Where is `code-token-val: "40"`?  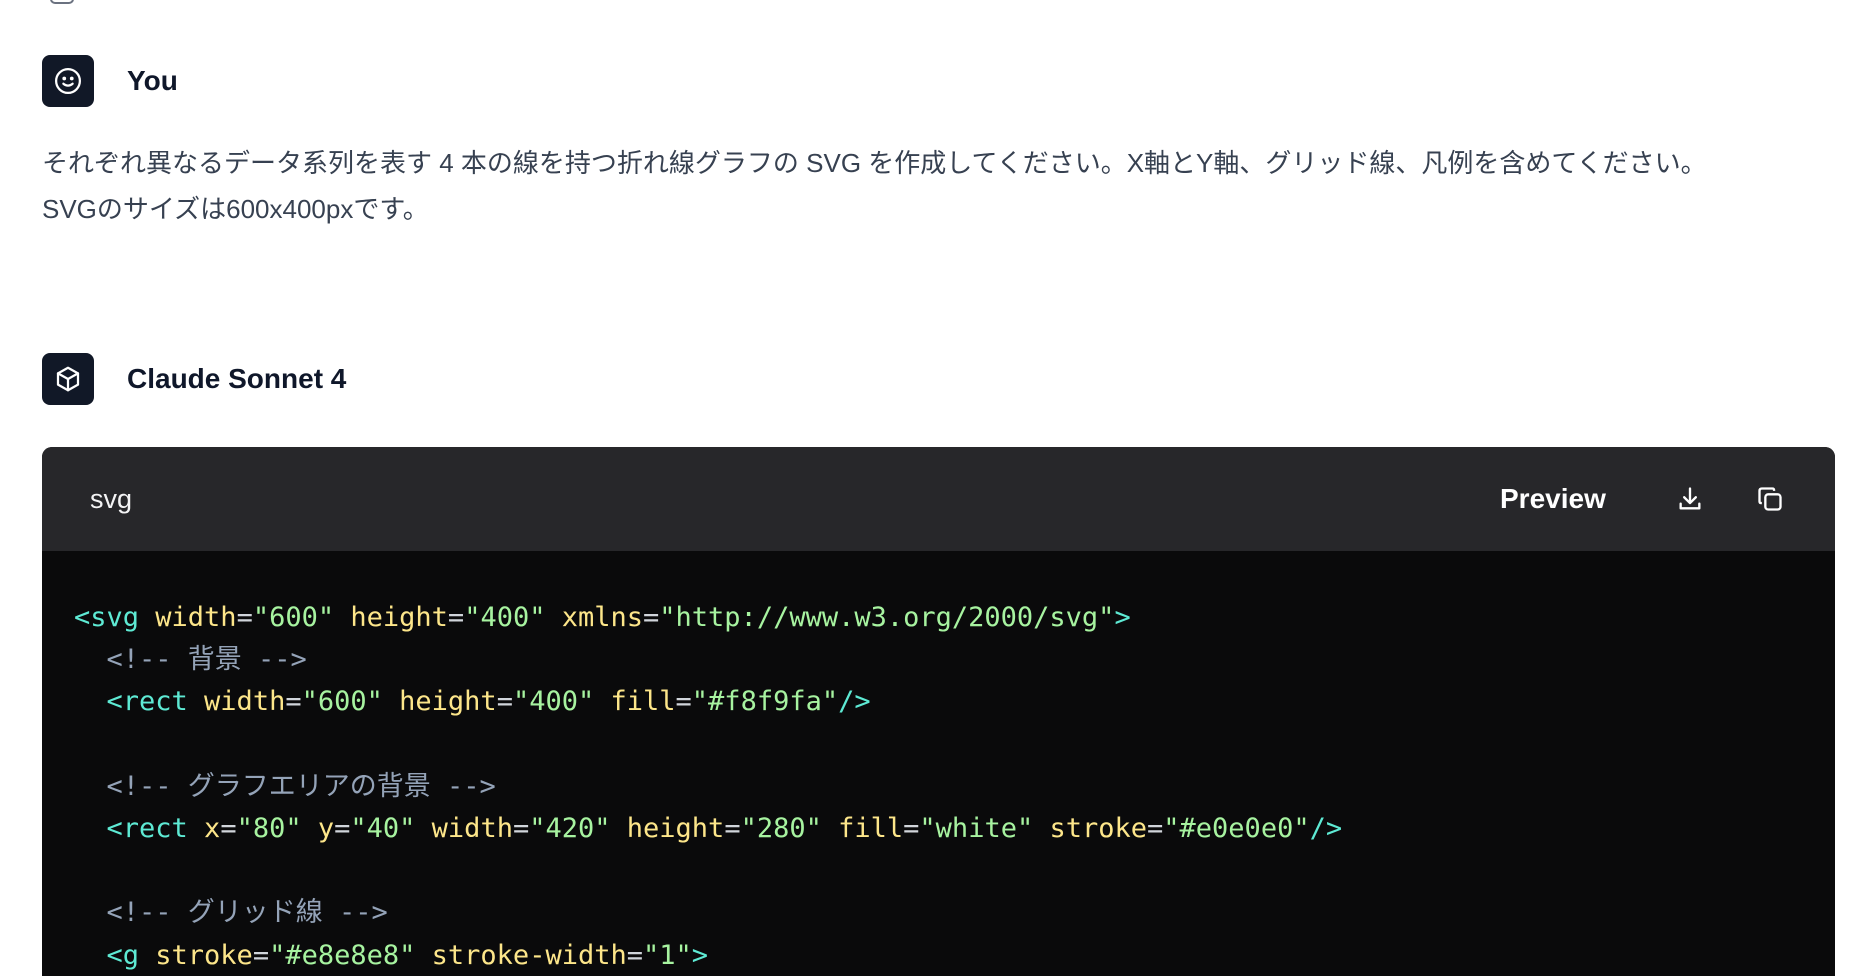 code-token-val: "40" is located at coordinates (391, 828).